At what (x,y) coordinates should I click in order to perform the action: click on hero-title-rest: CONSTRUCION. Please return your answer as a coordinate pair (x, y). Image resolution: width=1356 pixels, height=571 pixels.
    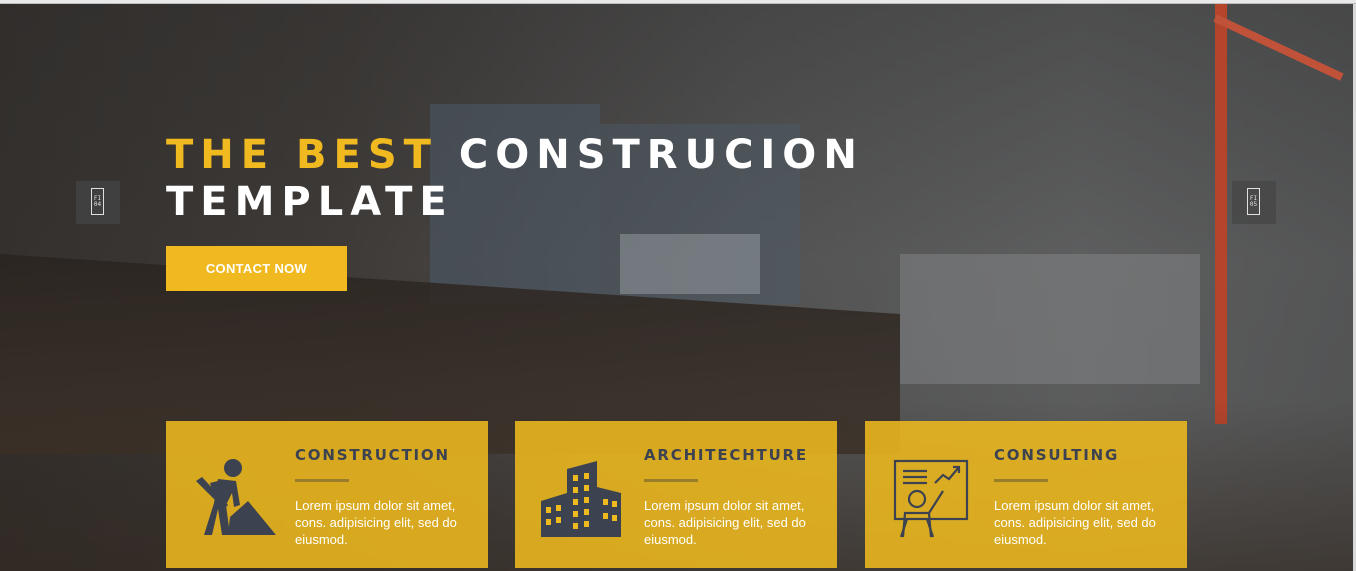
    Looking at the image, I should click on (661, 155).